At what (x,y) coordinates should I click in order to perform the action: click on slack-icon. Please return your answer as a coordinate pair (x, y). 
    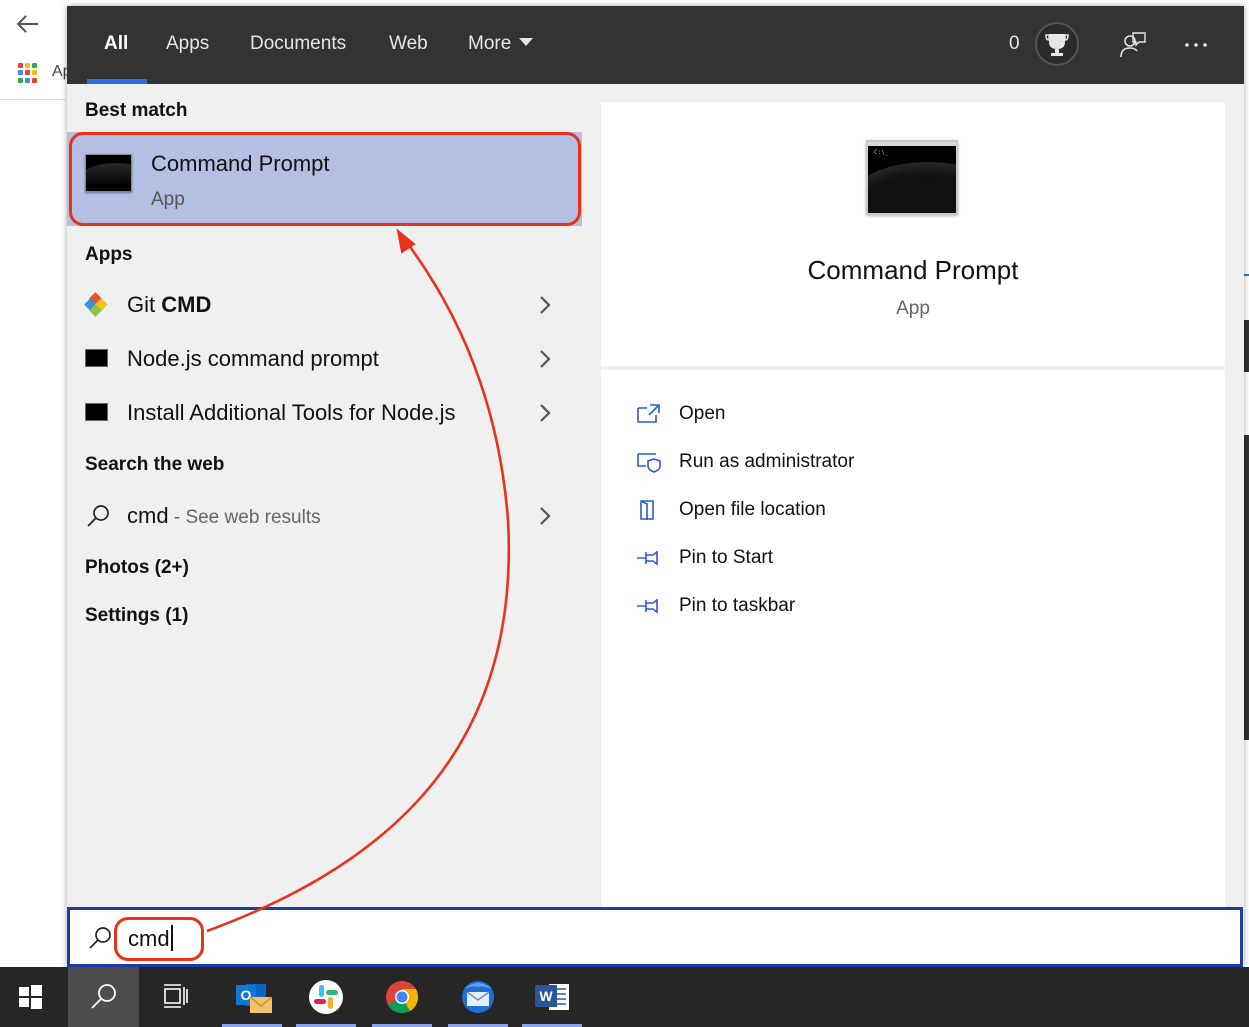
    Looking at the image, I should click on (326, 997).